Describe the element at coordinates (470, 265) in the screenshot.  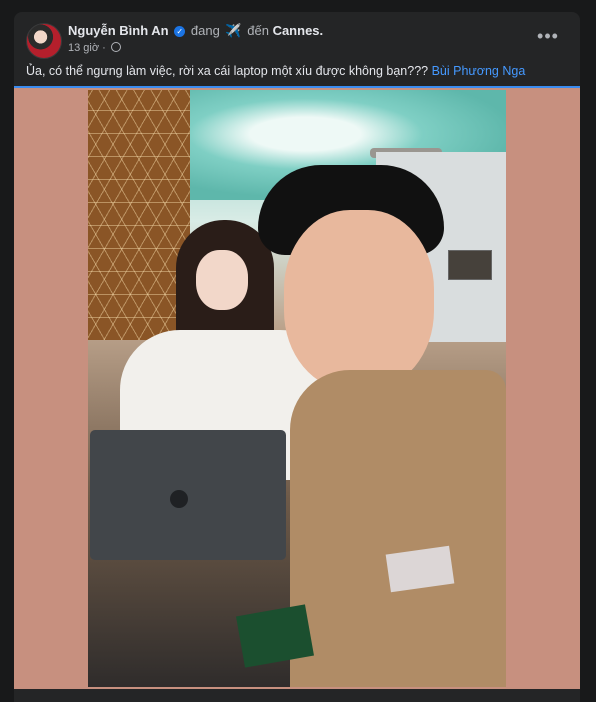
I see `wall-screen` at that location.